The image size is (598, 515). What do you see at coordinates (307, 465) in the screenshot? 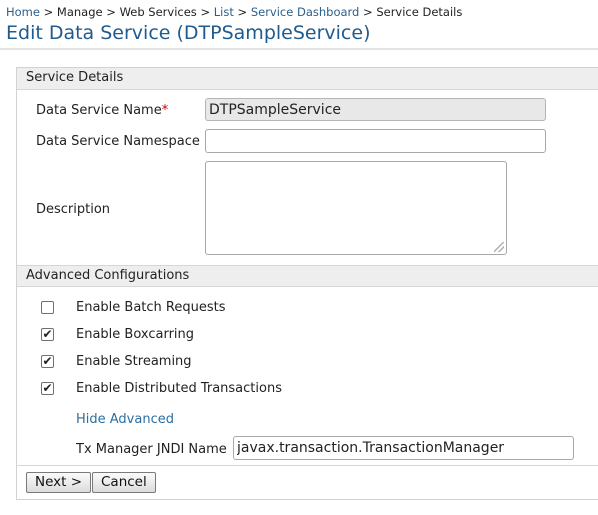
I see `form-bottom-divider` at bounding box center [307, 465].